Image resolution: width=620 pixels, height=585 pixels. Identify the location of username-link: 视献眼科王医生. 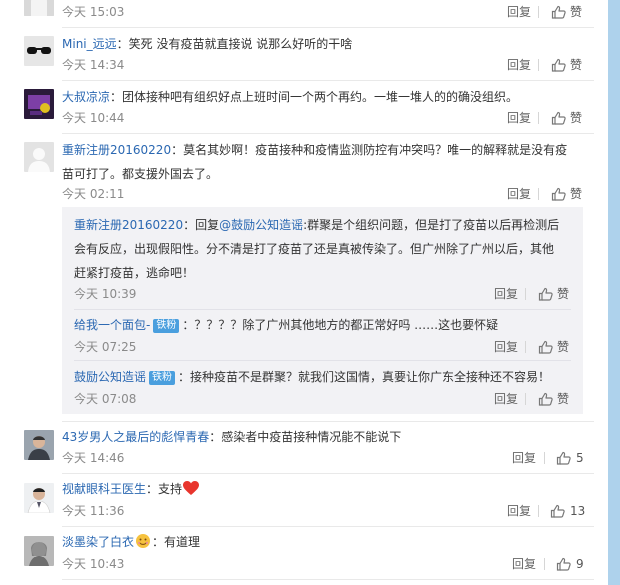
(104, 489).